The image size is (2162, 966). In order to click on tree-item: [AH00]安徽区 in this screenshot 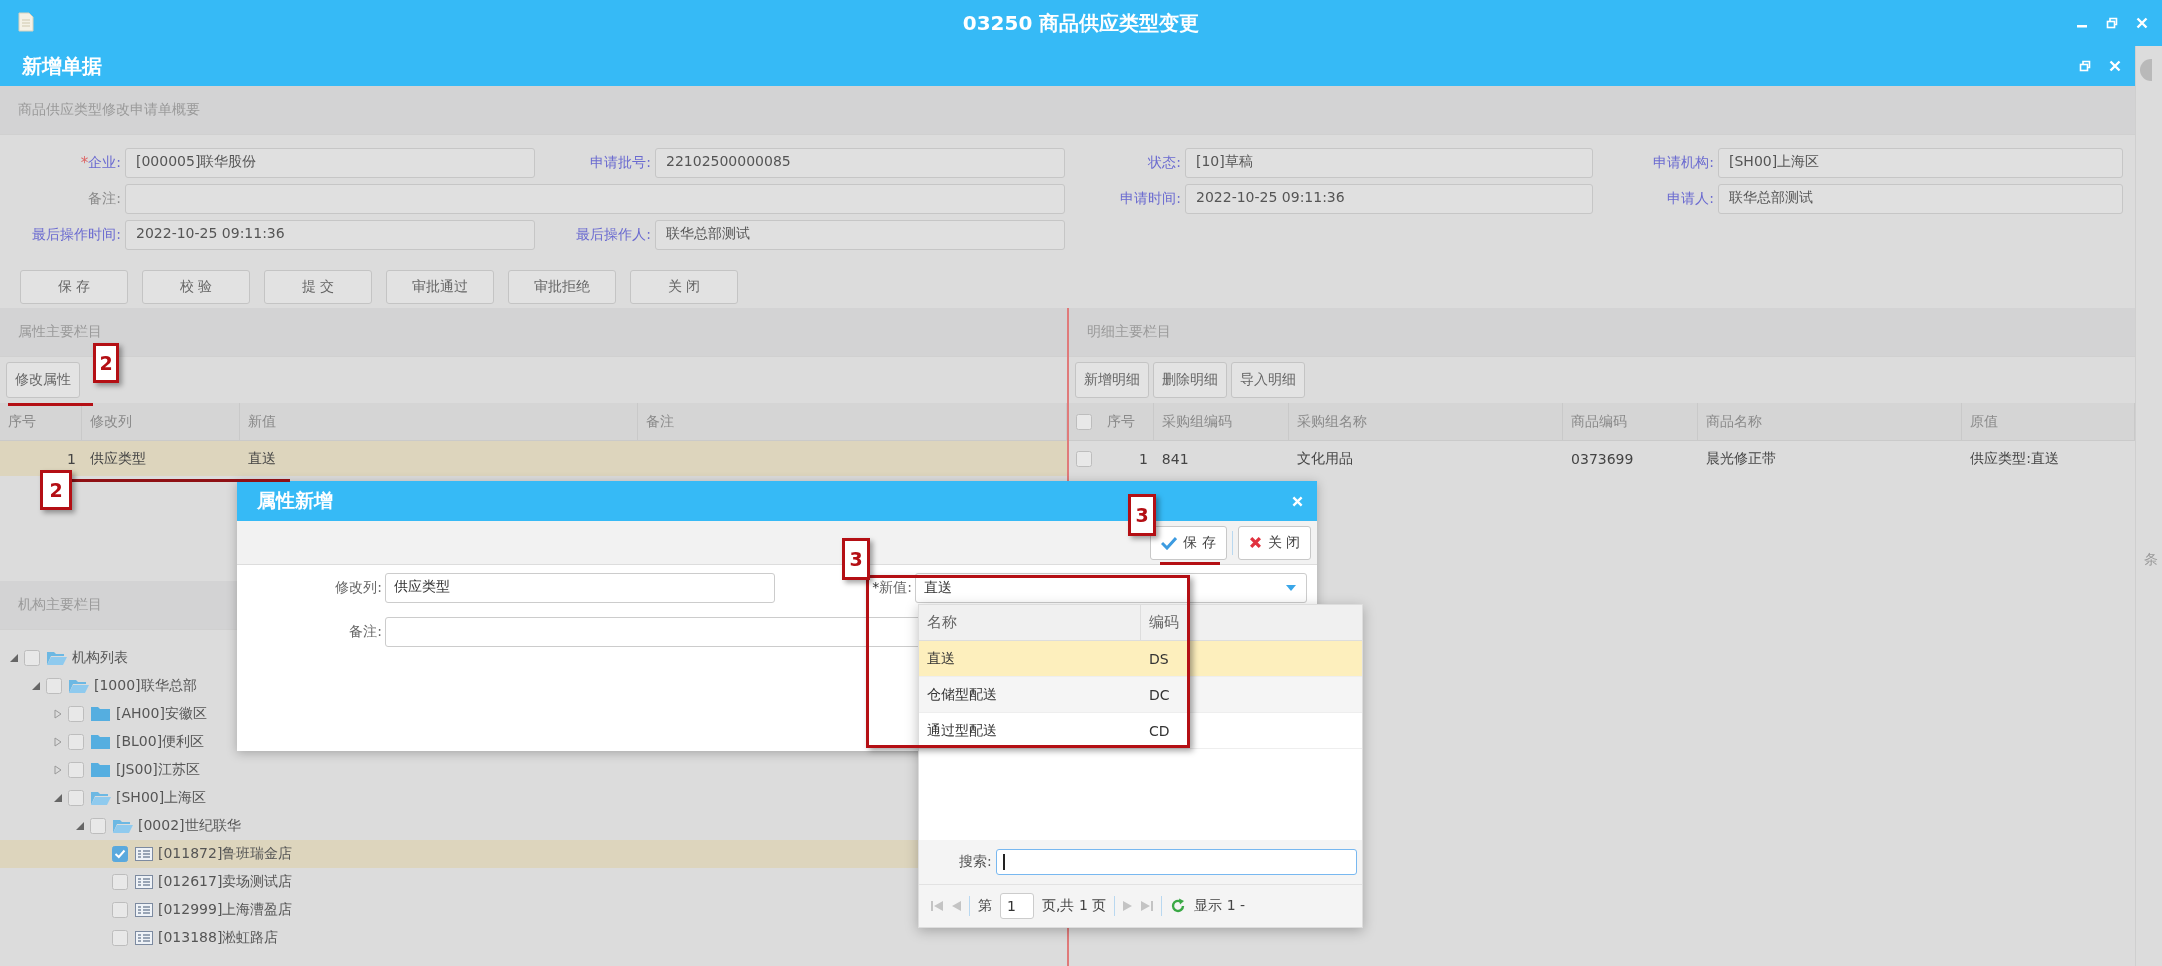, I will do `click(161, 714)`.